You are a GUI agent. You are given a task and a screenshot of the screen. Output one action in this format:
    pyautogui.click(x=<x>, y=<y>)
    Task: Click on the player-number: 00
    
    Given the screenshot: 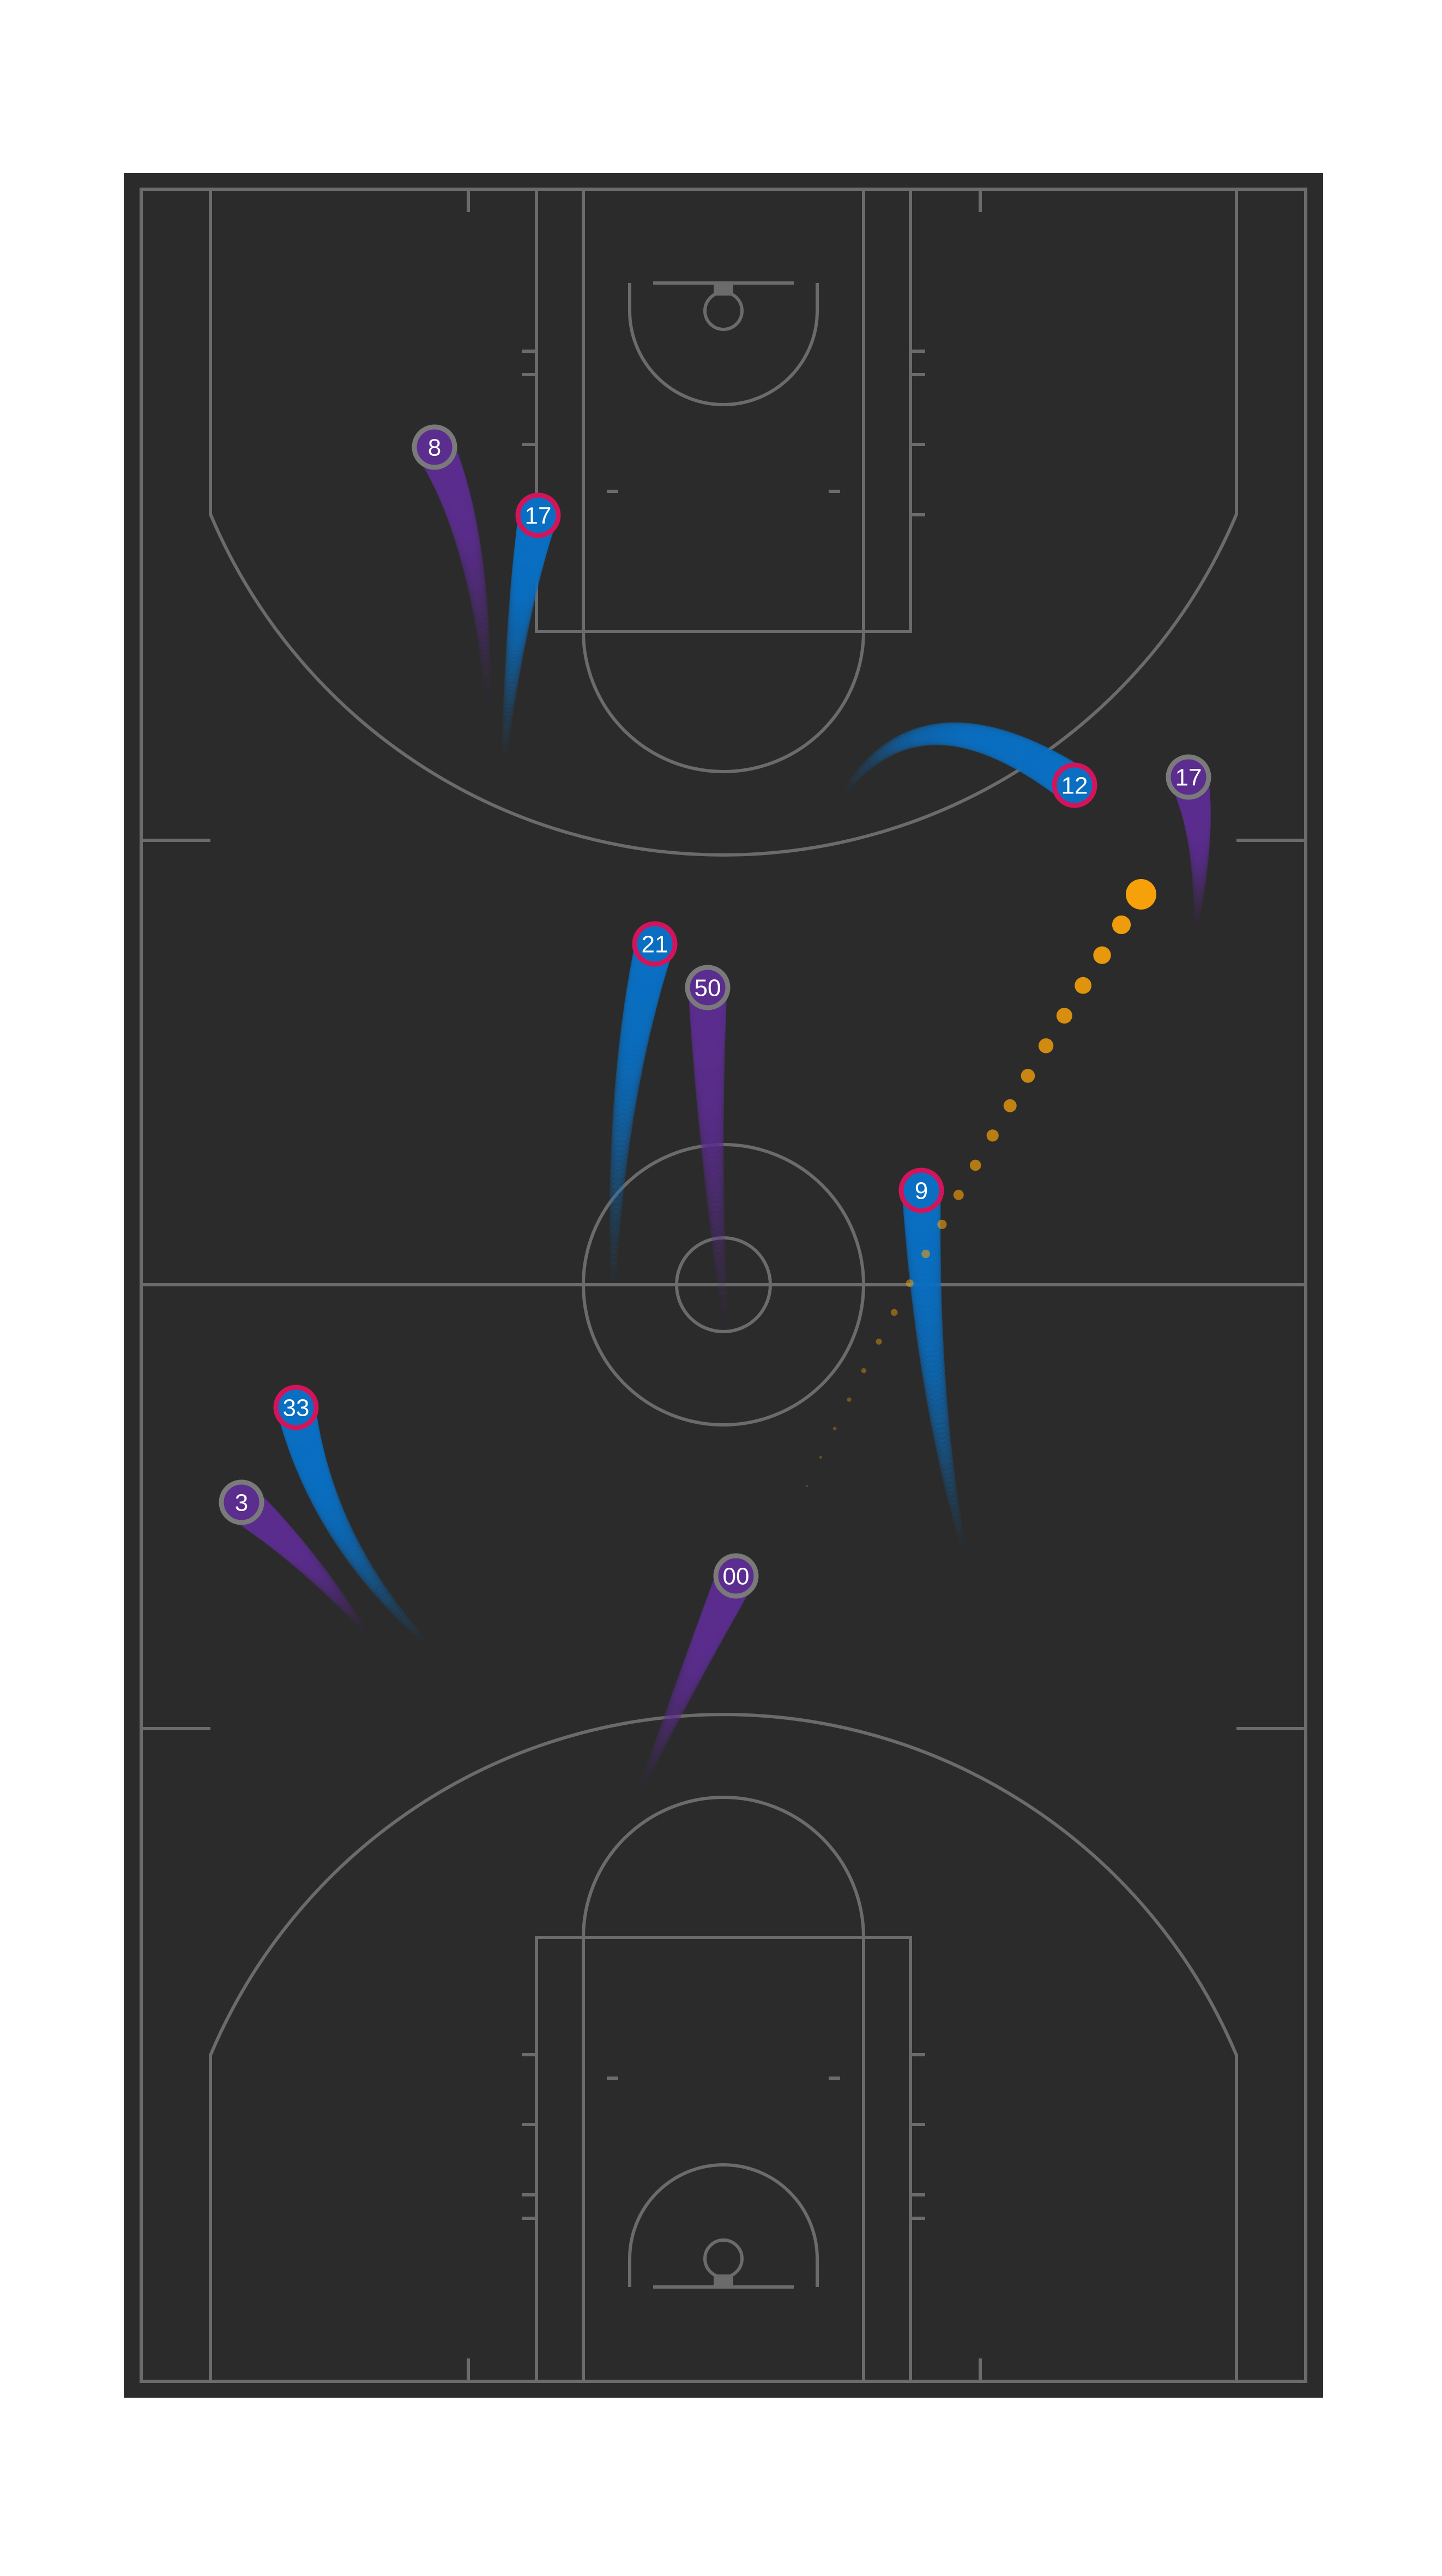 What is the action you would take?
    pyautogui.click(x=736, y=1576)
    